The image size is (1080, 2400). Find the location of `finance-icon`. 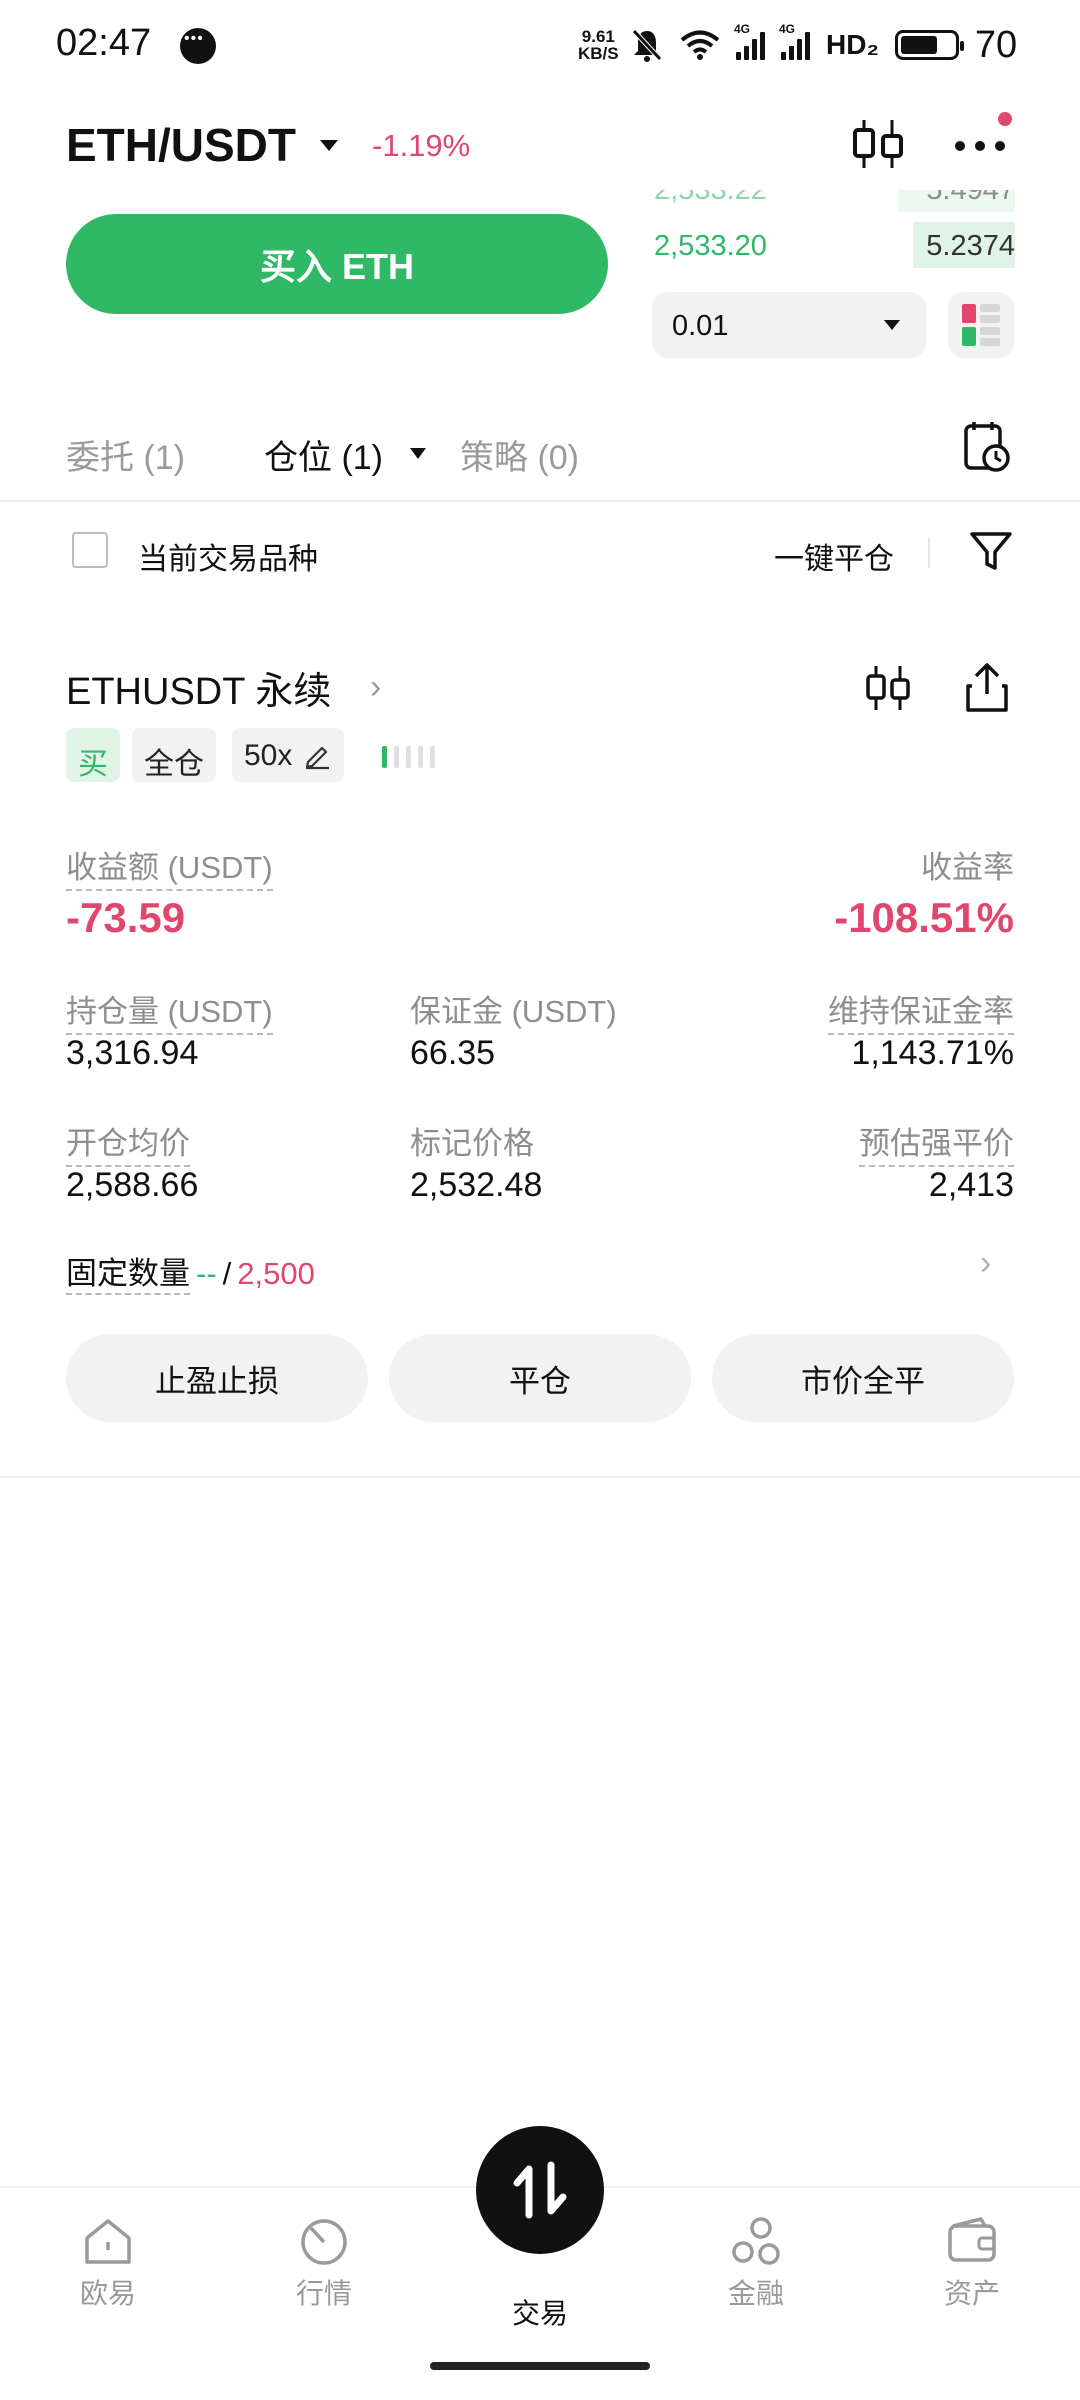

finance-icon is located at coordinates (756, 2241).